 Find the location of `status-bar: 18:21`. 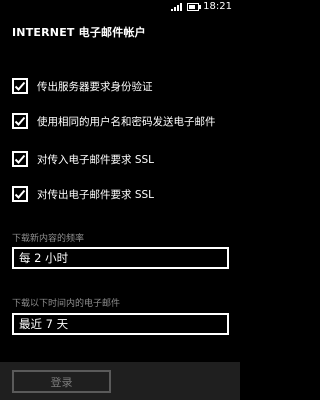

status-bar: 18:21 is located at coordinates (120, 7).